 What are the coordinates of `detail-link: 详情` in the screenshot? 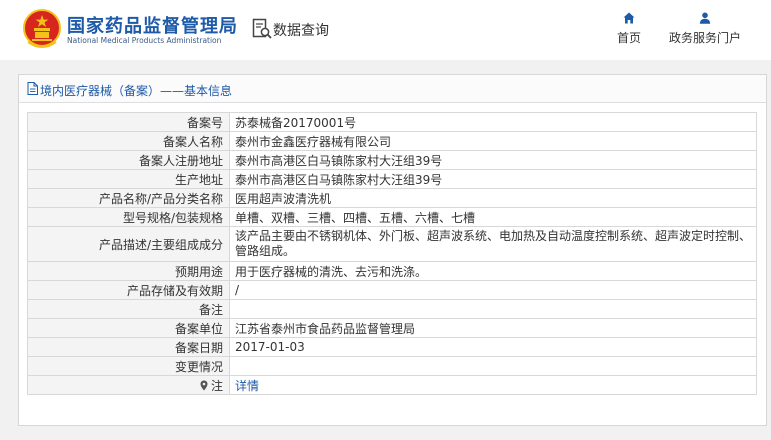 It's located at (247, 386).